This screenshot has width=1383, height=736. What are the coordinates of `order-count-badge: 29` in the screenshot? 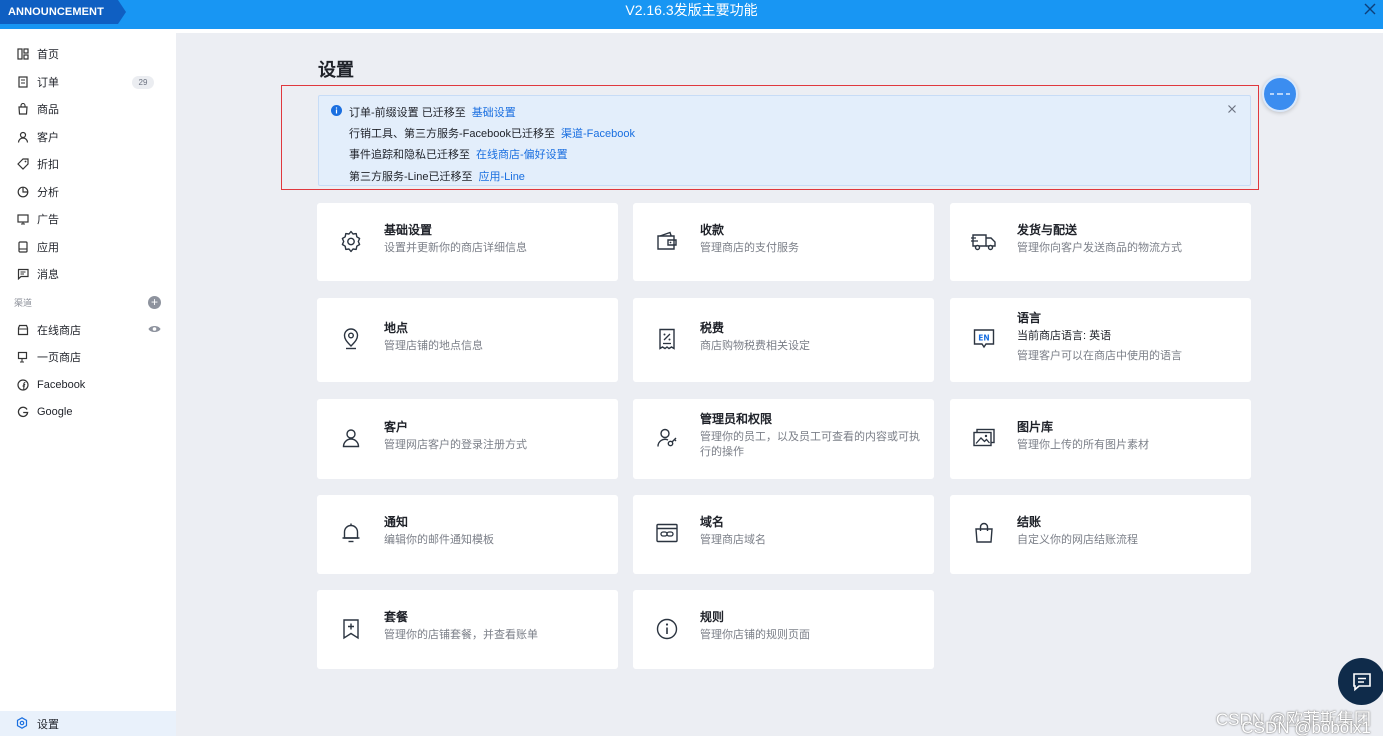 It's located at (143, 82).